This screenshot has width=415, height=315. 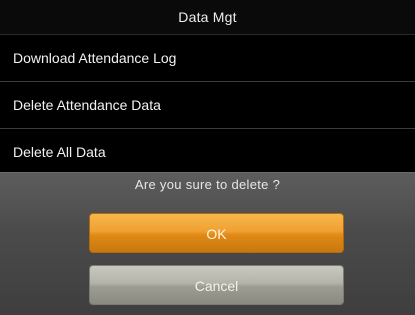 What do you see at coordinates (207, 57) in the screenshot?
I see `menu-item-download-attendance-log: Download Attendance Log` at bounding box center [207, 57].